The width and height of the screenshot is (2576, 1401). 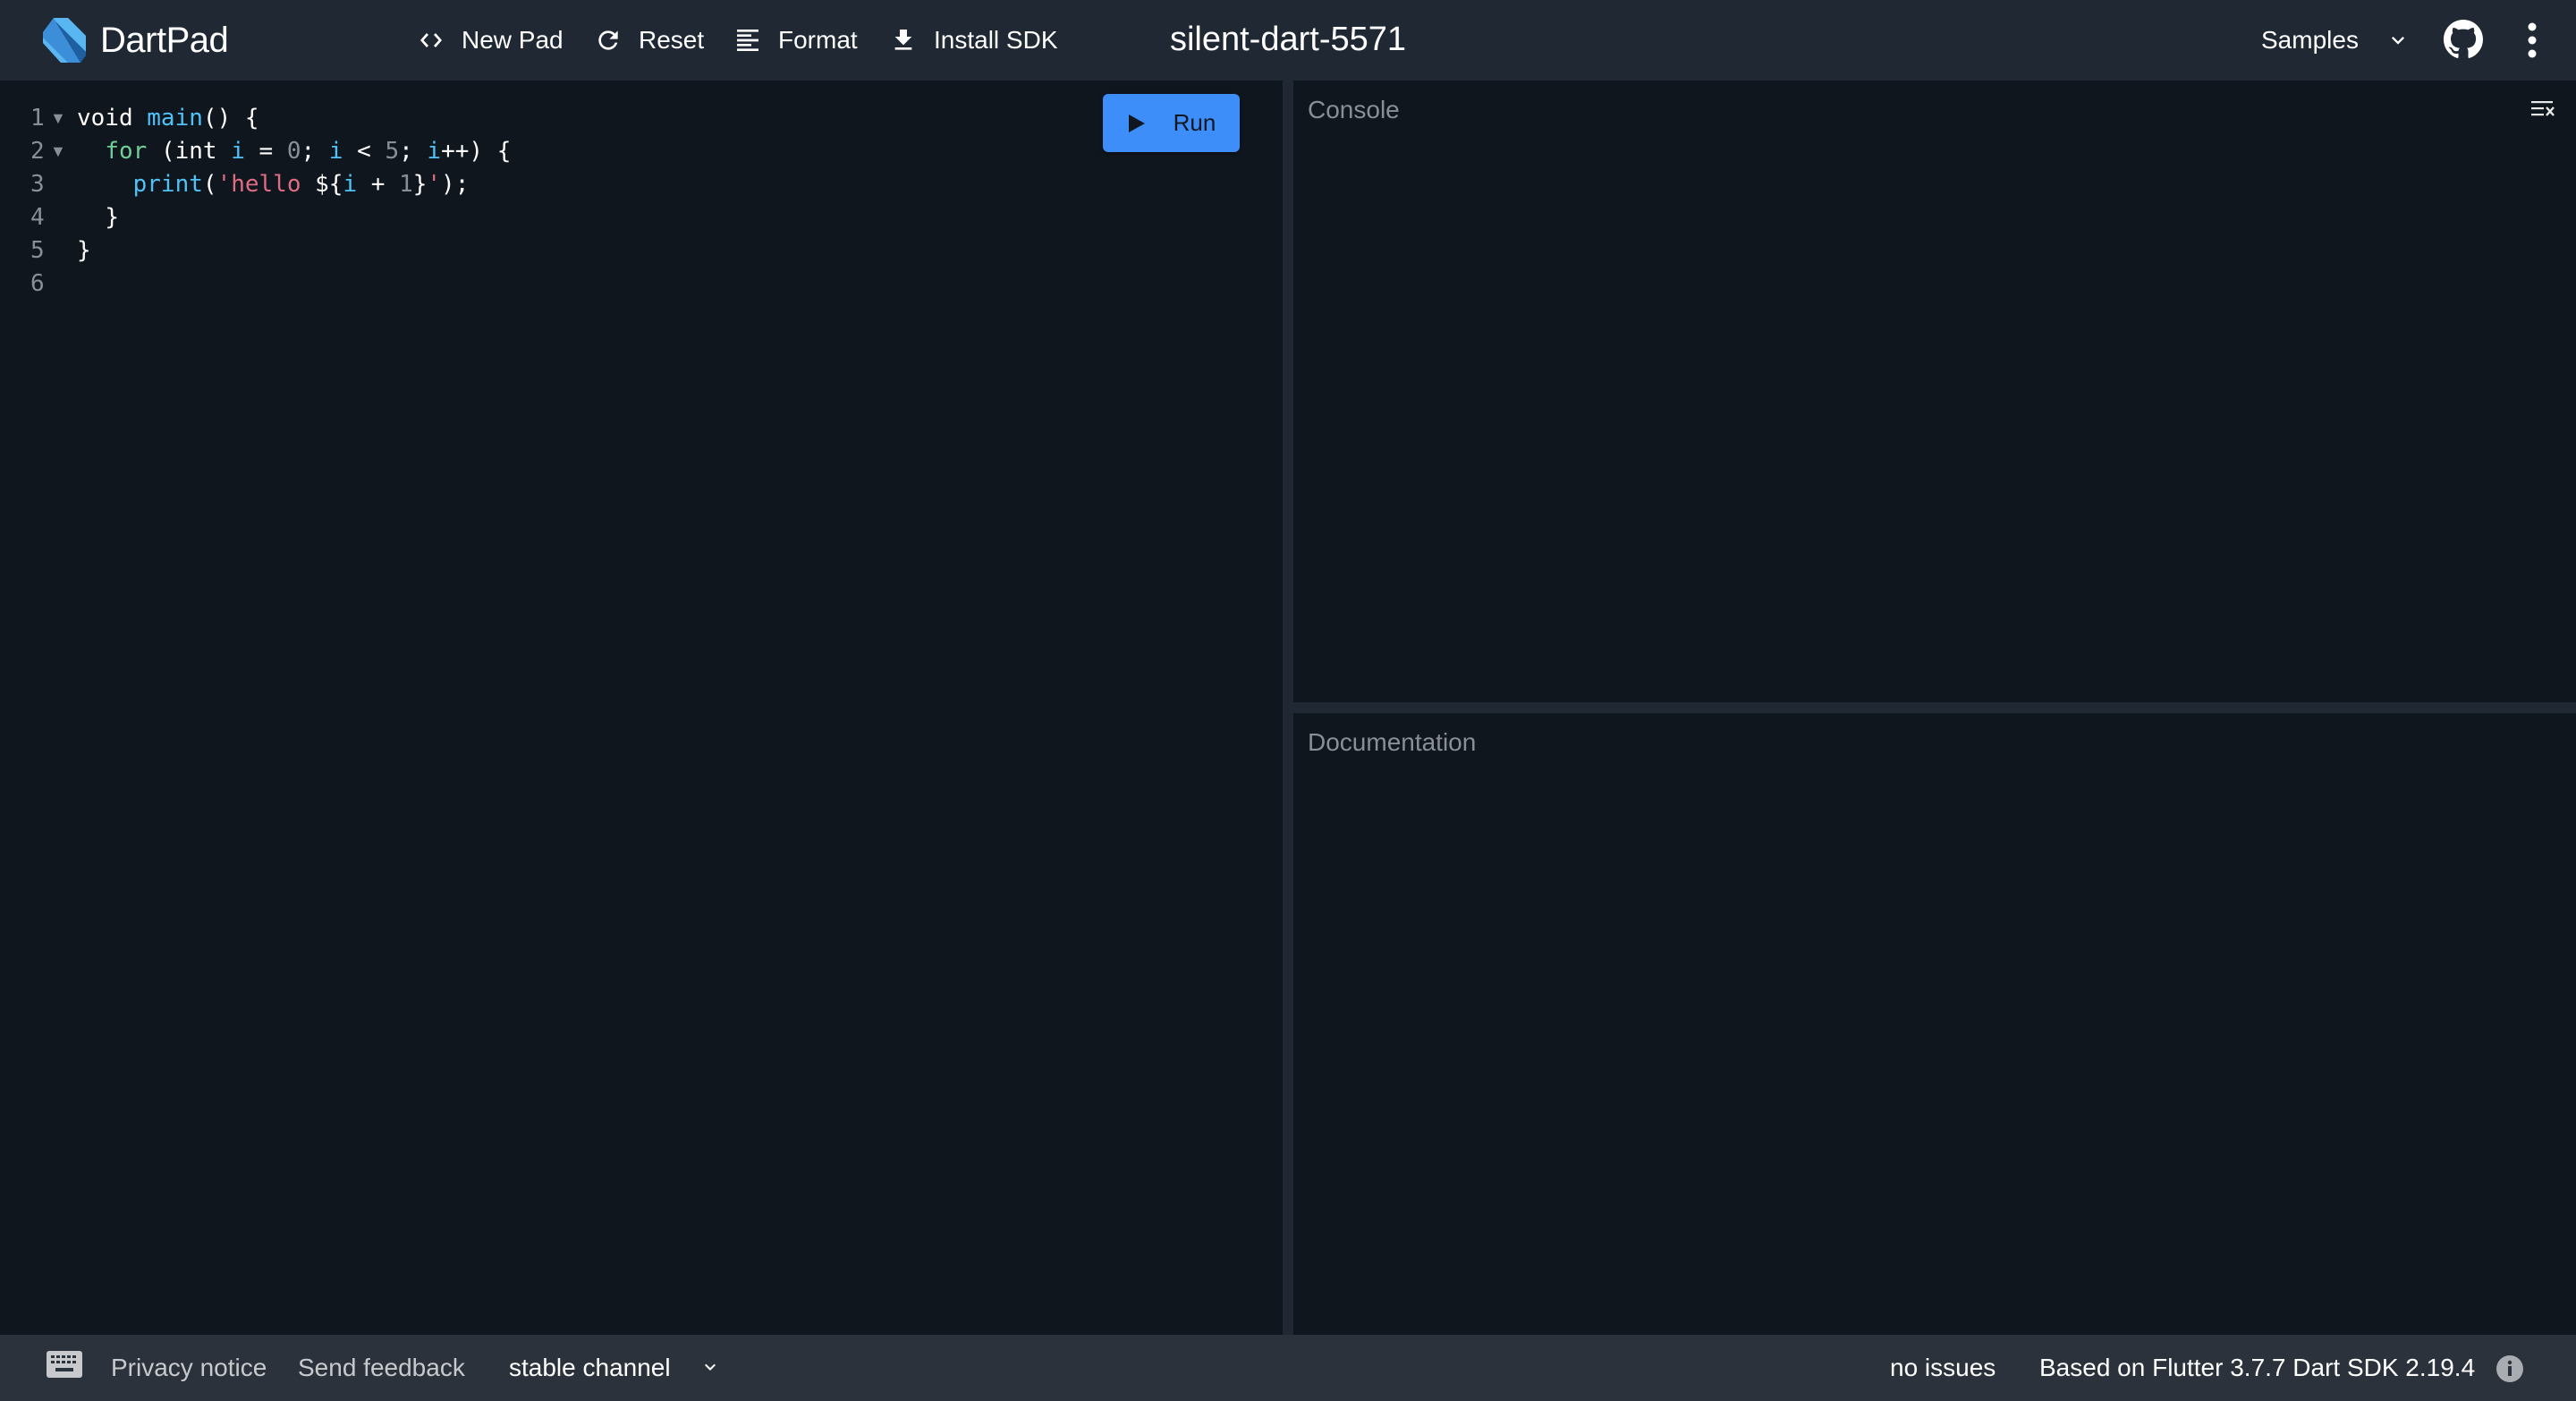 I want to click on install-sdk-label: Install SDK, so click(x=996, y=40).